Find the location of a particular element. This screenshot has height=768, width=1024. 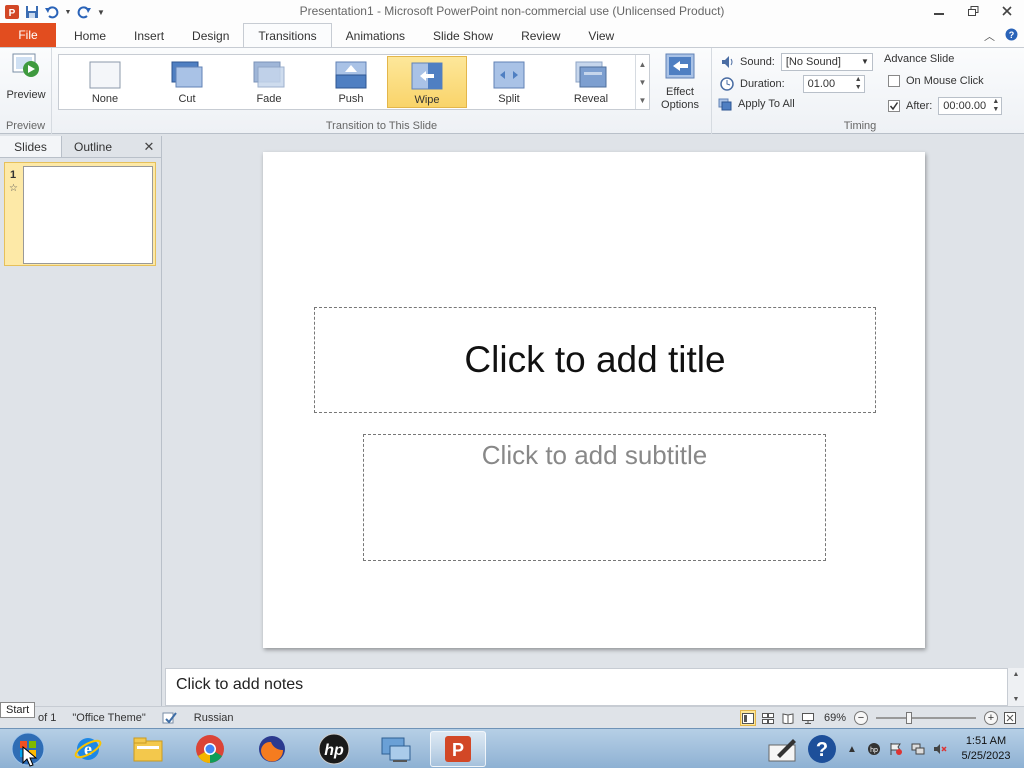

tab-slides: Slides is located at coordinates (31, 146).